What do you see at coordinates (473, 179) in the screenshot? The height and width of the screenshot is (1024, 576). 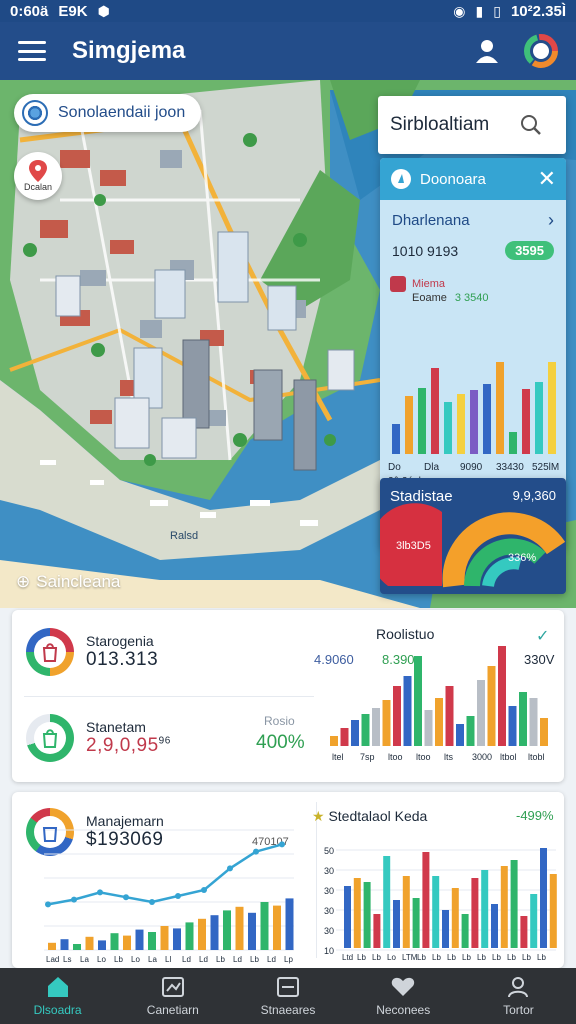 I see `info-panel-header: Doonoara ✕` at bounding box center [473, 179].